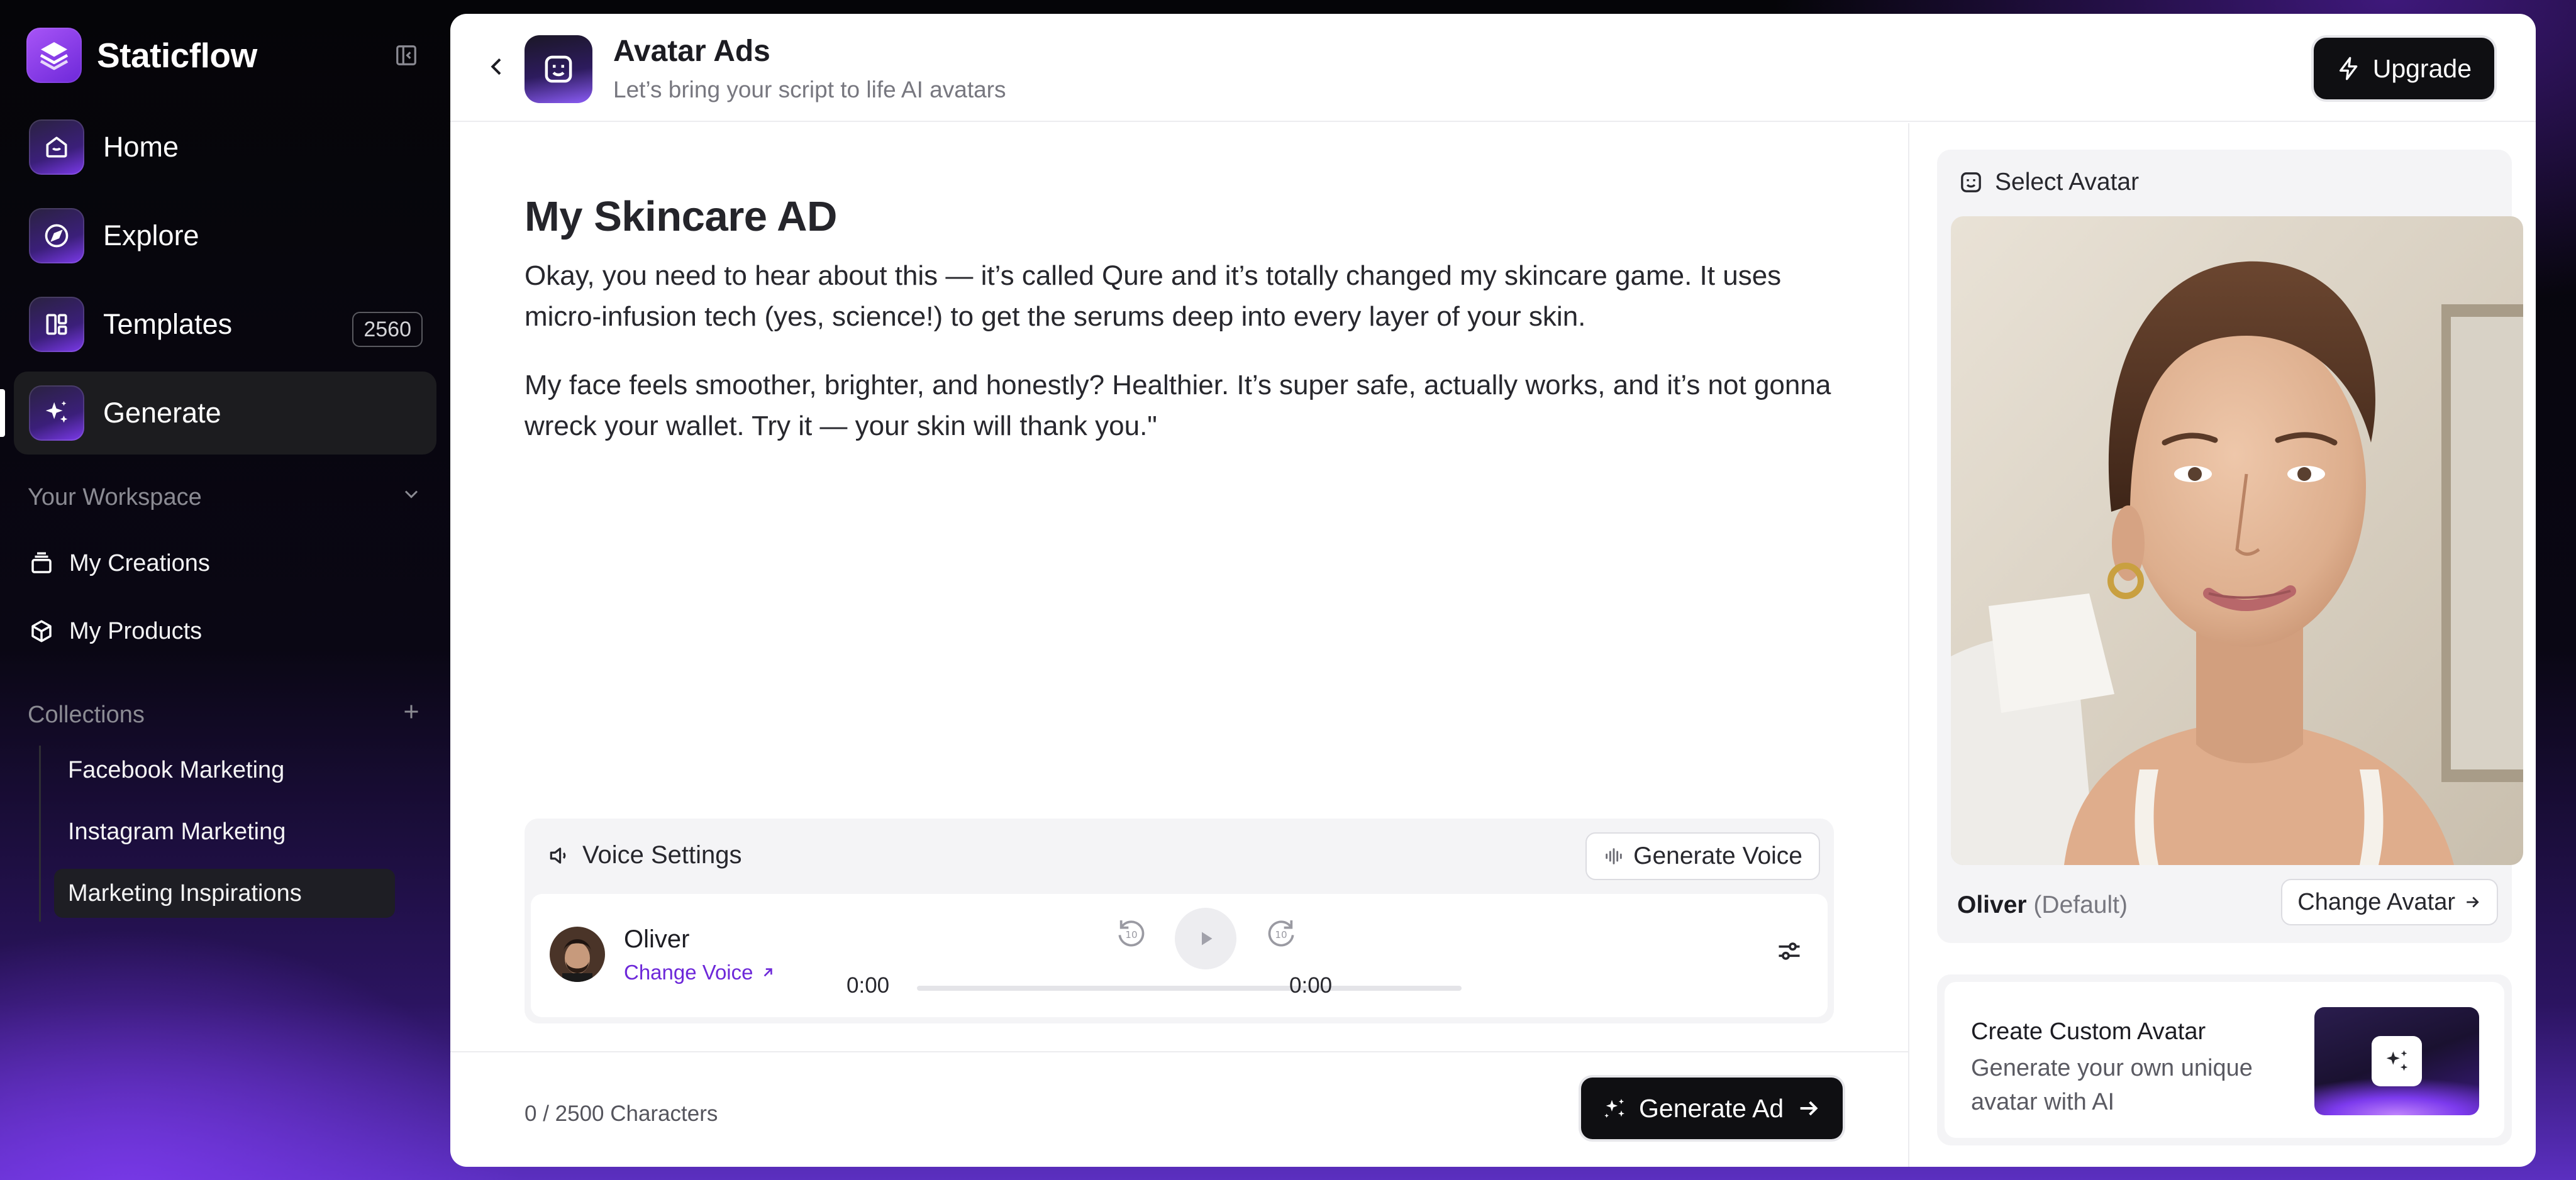 This screenshot has height=1180, width=2576. What do you see at coordinates (56, 325) in the screenshot?
I see `templates-icon` at bounding box center [56, 325].